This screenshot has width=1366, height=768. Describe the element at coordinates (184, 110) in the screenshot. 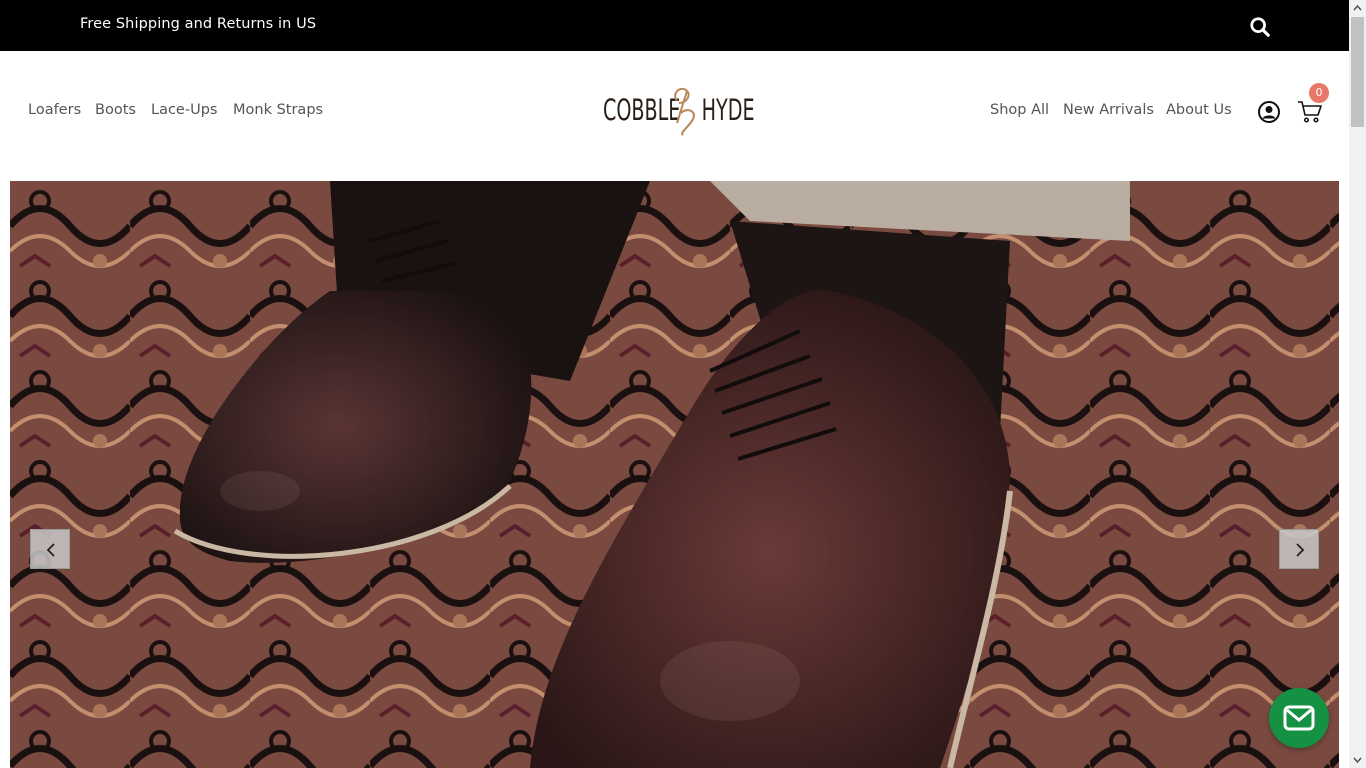

I see `nav-item-lace-ups: Lace-Ups` at that location.